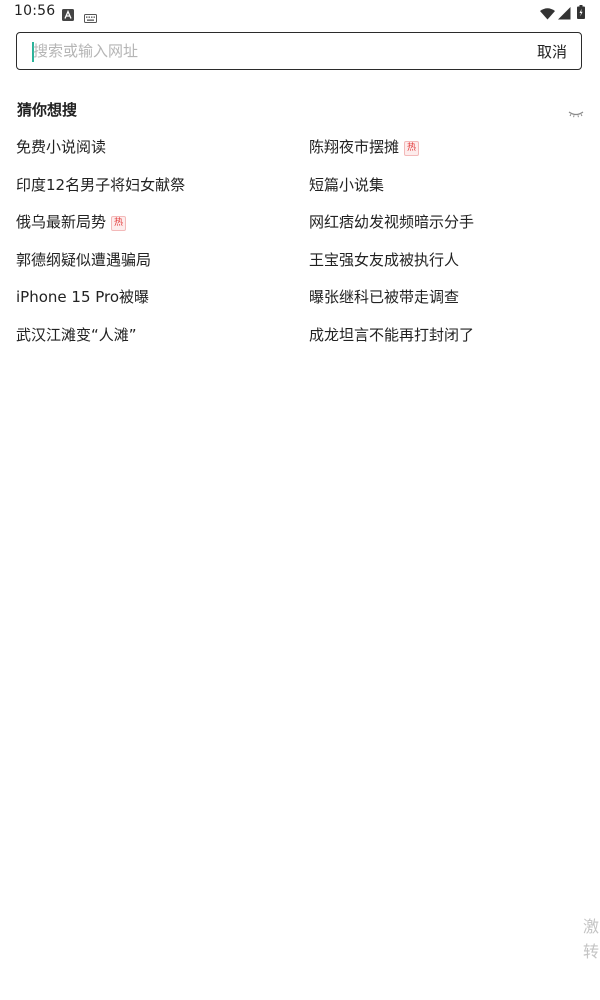  I want to click on eye-closed-icon, so click(576, 111).